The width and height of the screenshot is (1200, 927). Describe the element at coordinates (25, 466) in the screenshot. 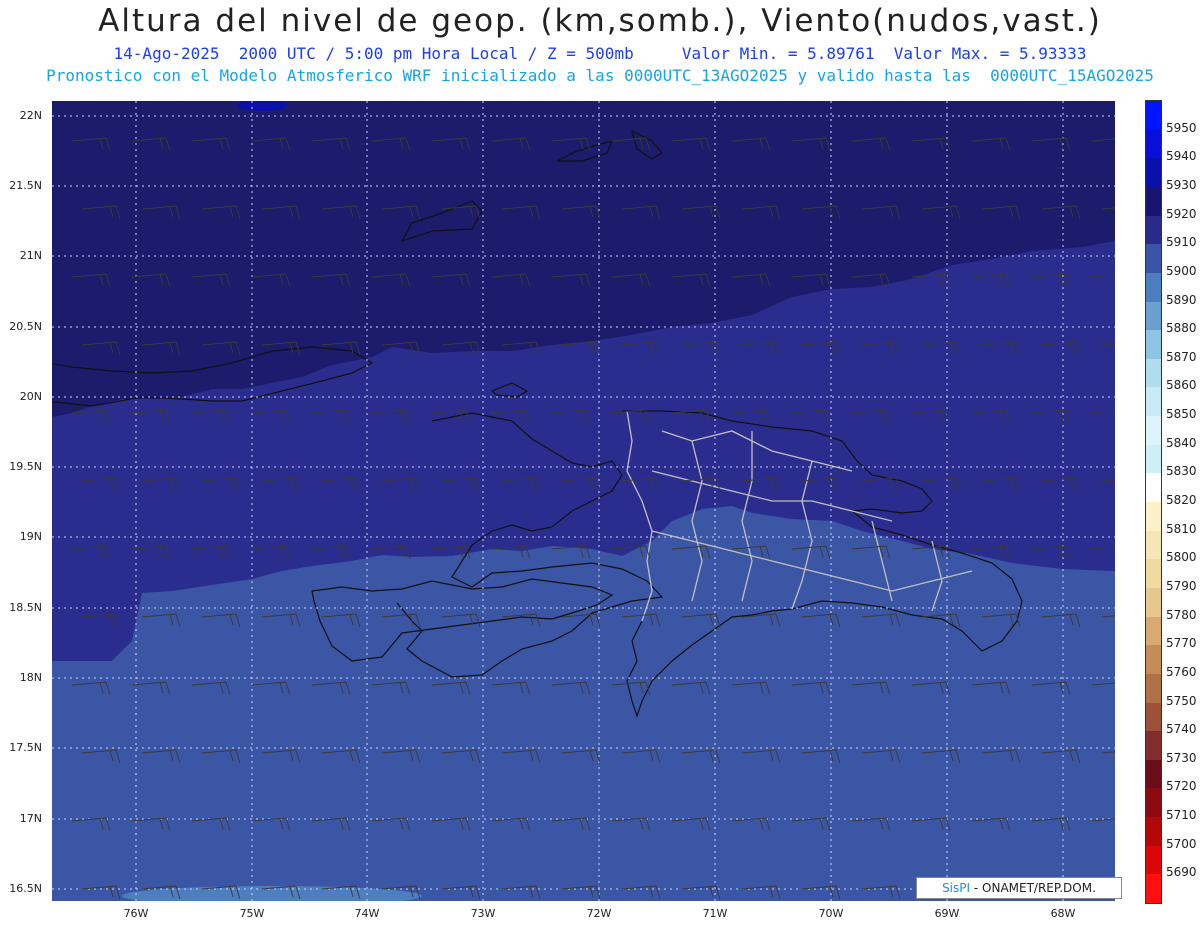

I see `lat-label-19-5n: 19.5N` at that location.